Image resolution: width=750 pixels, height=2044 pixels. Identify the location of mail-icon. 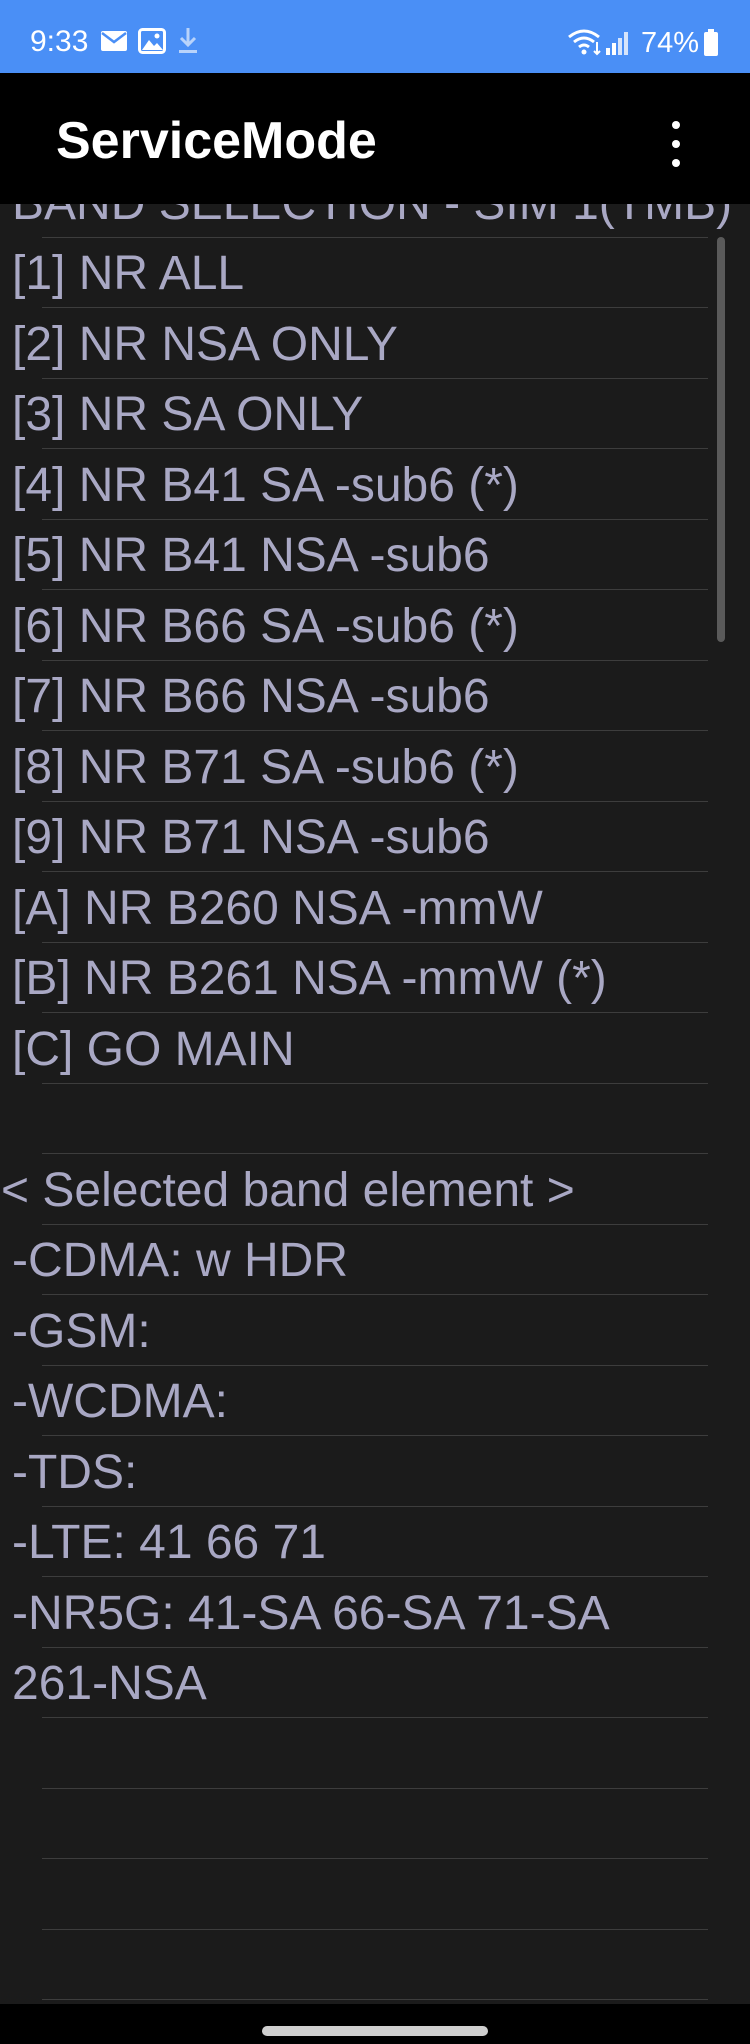
(114, 41).